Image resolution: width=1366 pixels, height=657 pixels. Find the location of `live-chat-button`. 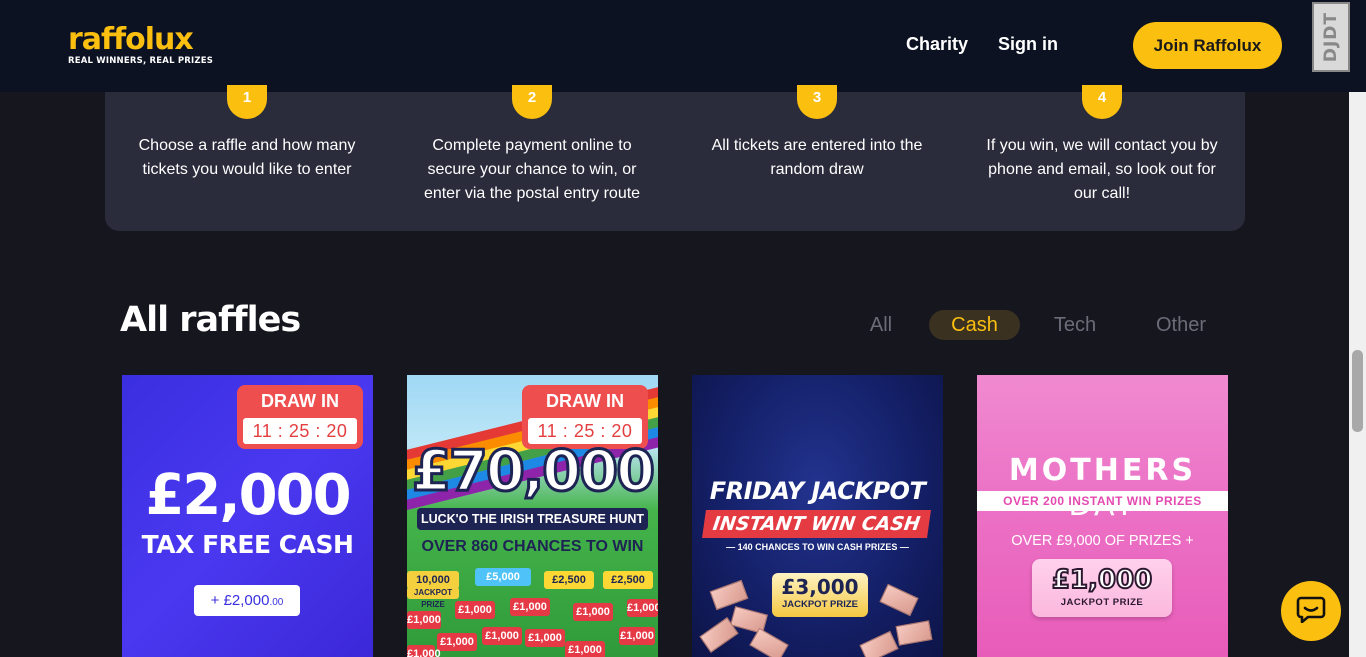

live-chat-button is located at coordinates (1311, 611).